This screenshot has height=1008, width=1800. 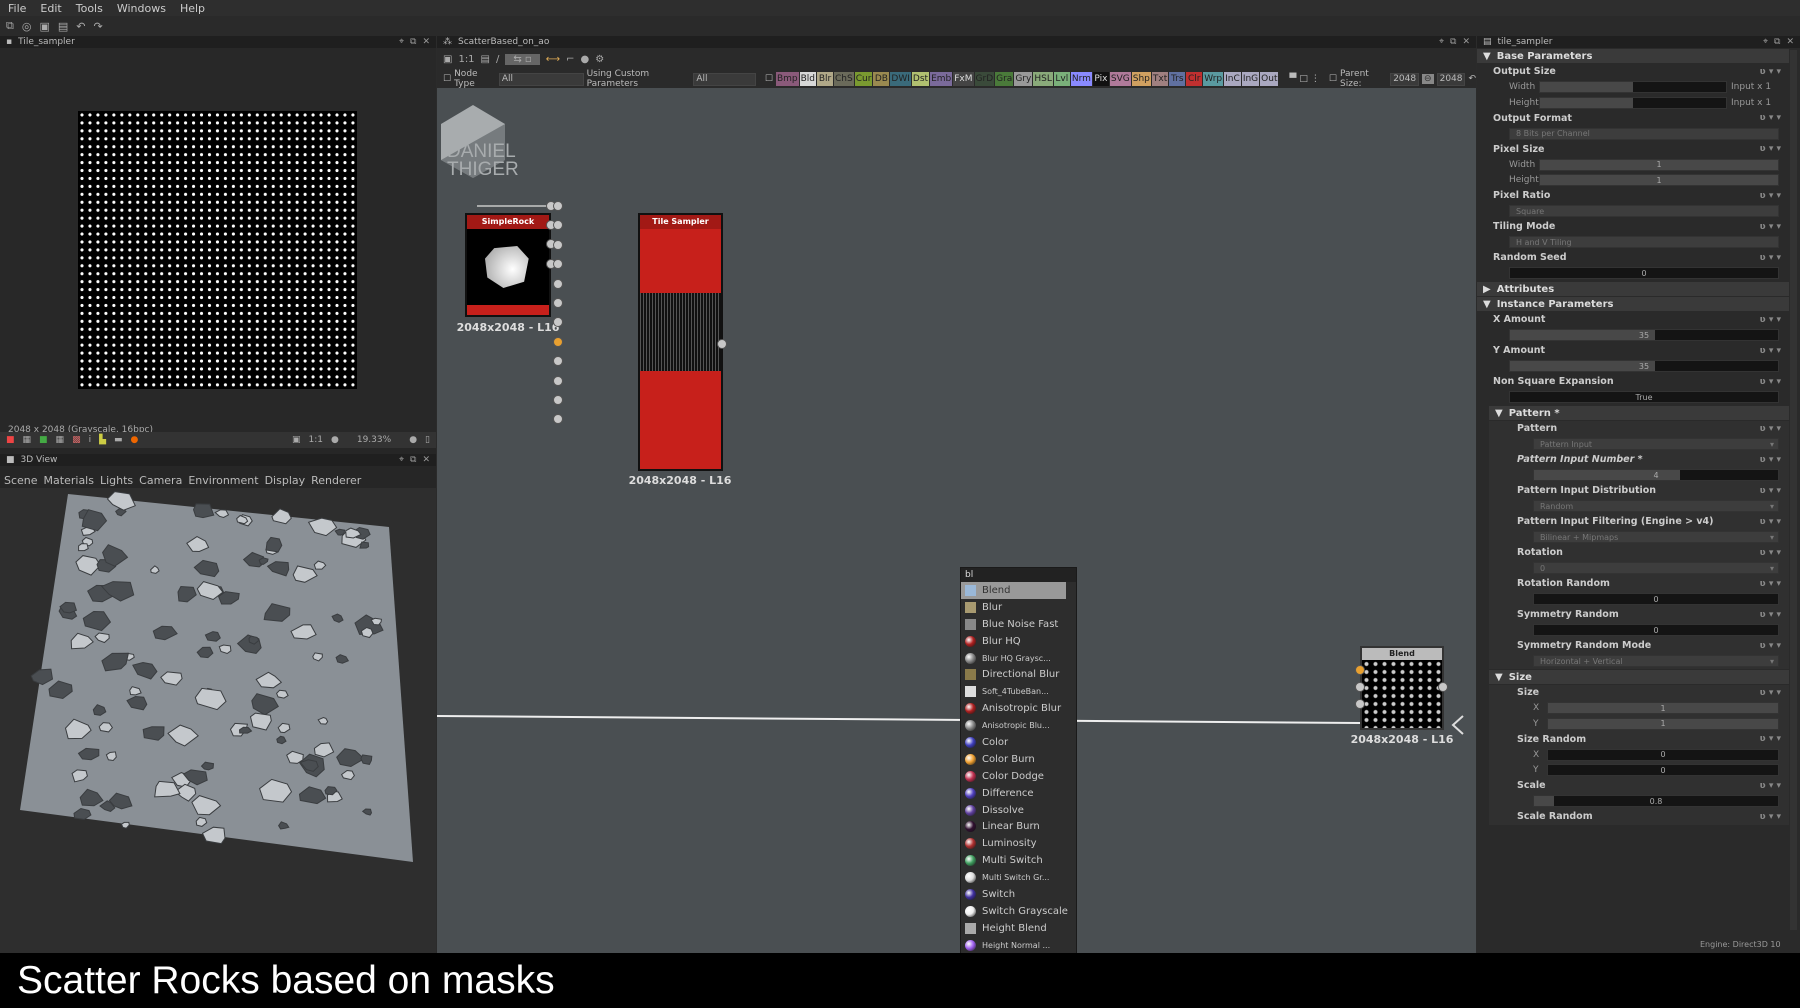 I want to click on more-icon: ⋮, so click(x=1315, y=79).